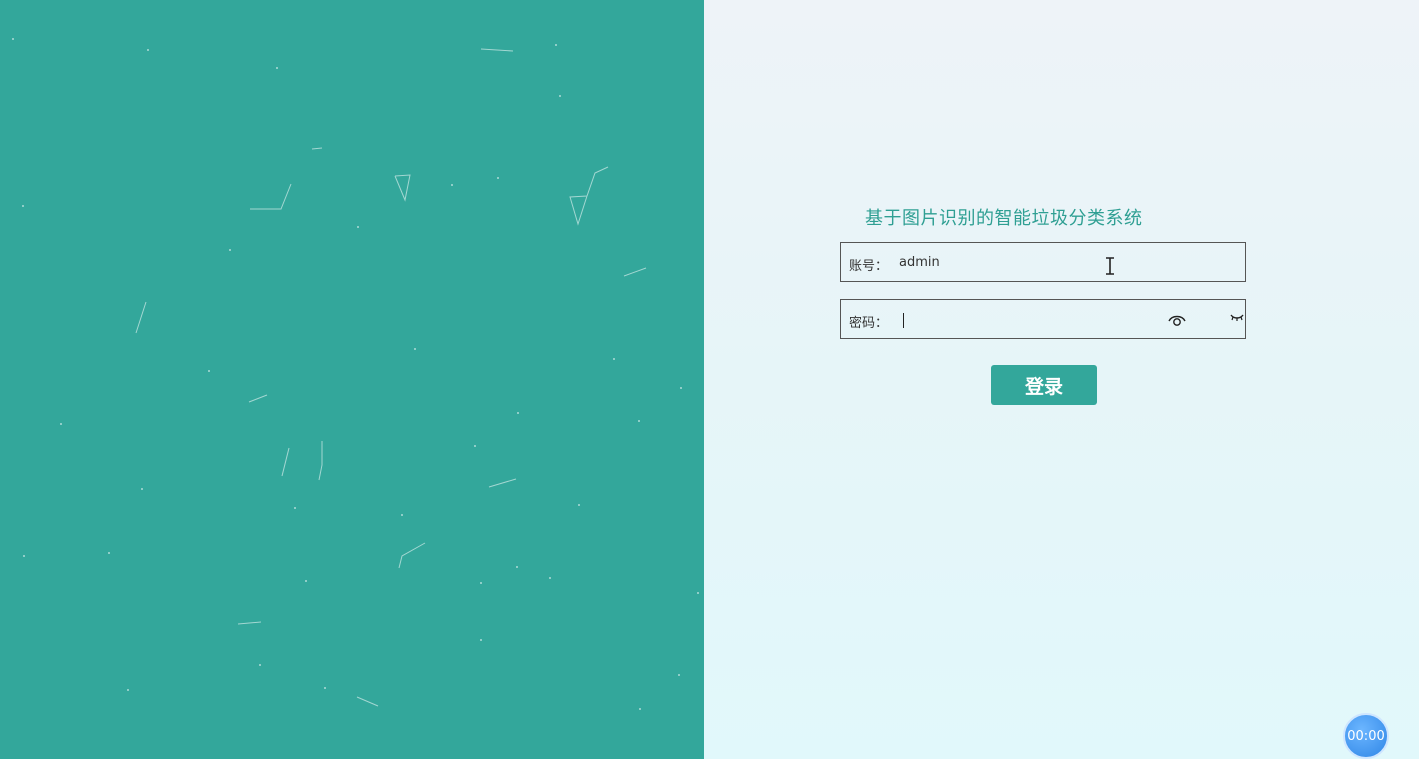  Describe the element at coordinates (1237, 317) in the screenshot. I see `eye-closed-icon` at that location.